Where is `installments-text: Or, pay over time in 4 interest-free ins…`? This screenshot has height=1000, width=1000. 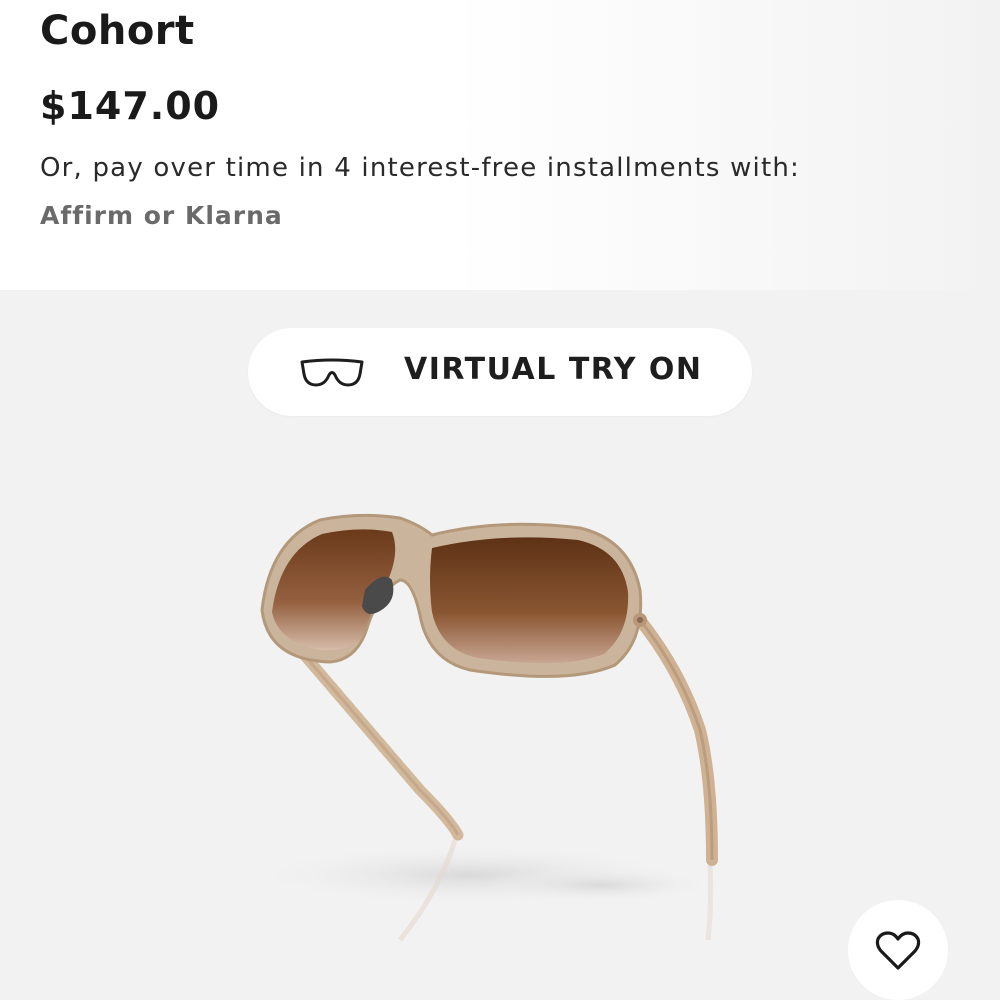 installments-text: Or, pay over time in 4 interest-free ins… is located at coordinates (420, 168).